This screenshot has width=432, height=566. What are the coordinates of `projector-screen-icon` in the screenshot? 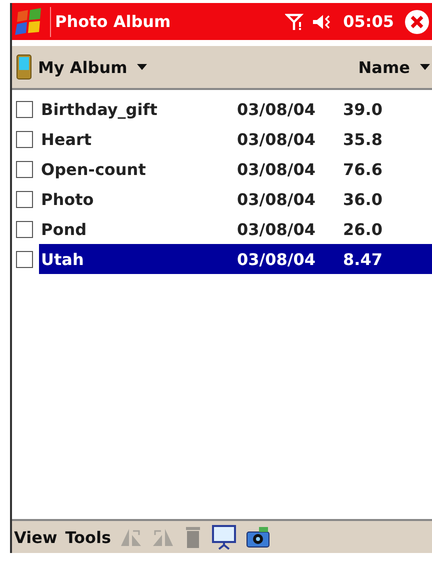 It's located at (224, 537).